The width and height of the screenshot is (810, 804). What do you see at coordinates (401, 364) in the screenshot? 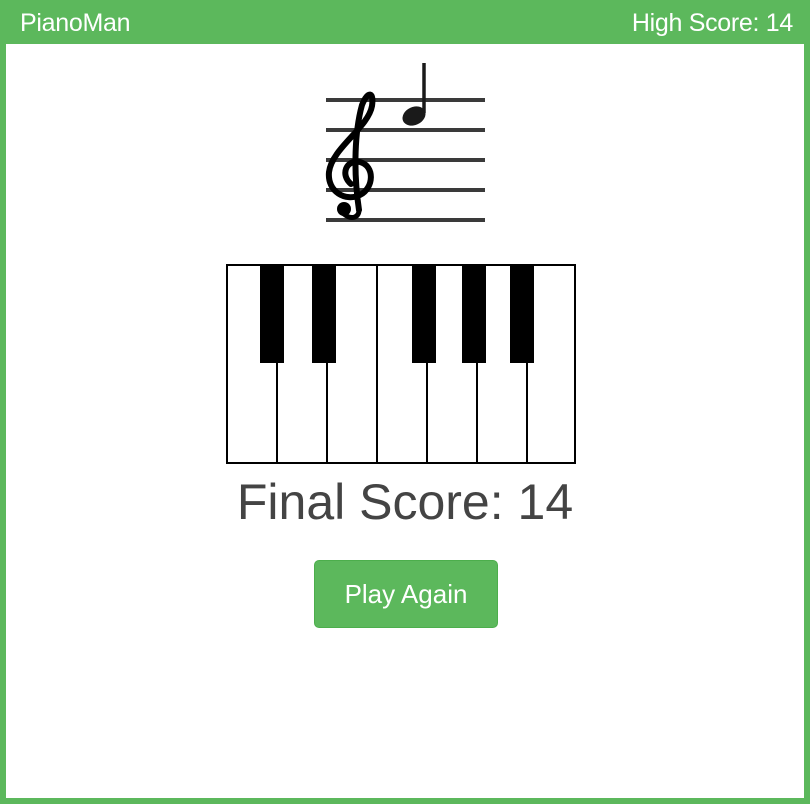
I see `piano-keyboard` at bounding box center [401, 364].